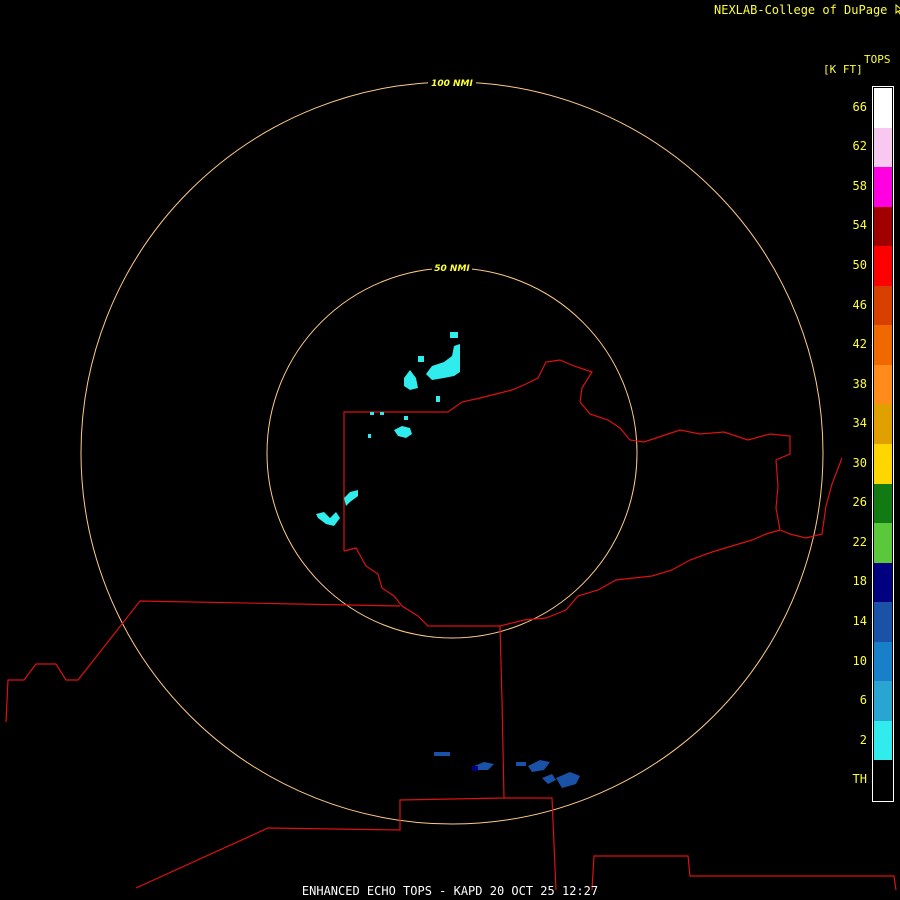  I want to click on legend-title: TOPS, so click(877, 59).